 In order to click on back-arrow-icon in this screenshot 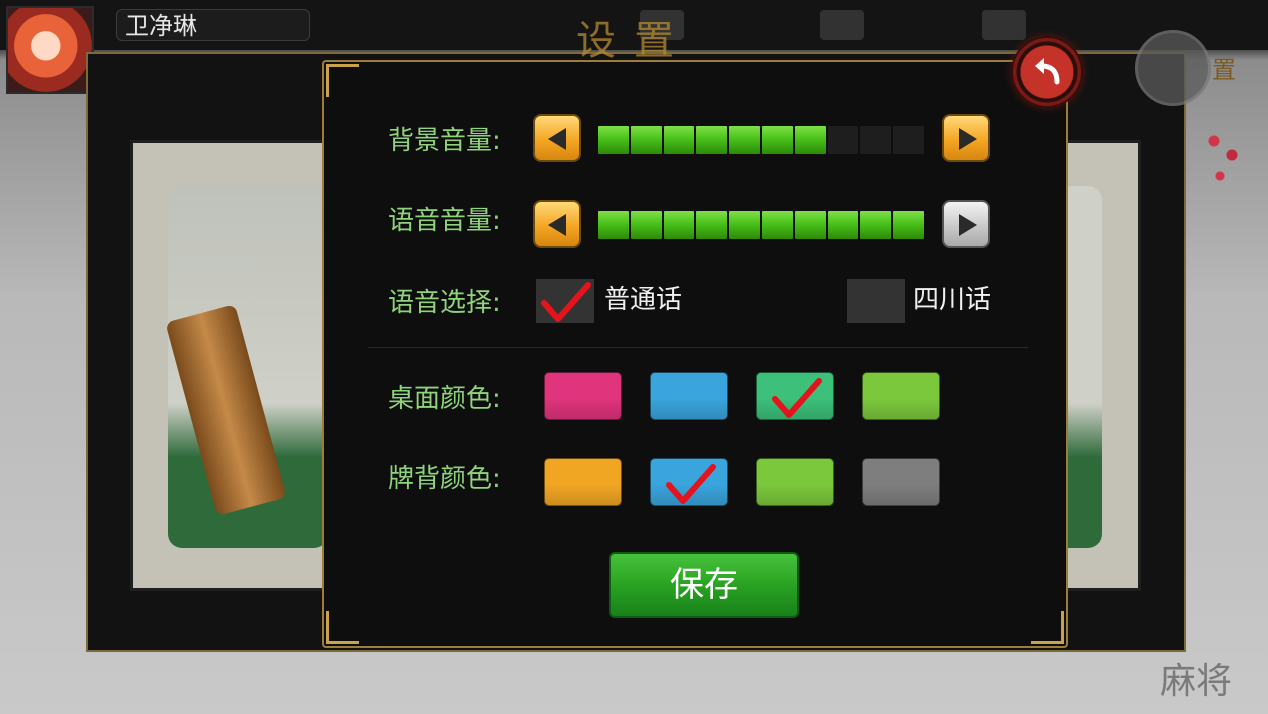, I will do `click(1047, 71)`.